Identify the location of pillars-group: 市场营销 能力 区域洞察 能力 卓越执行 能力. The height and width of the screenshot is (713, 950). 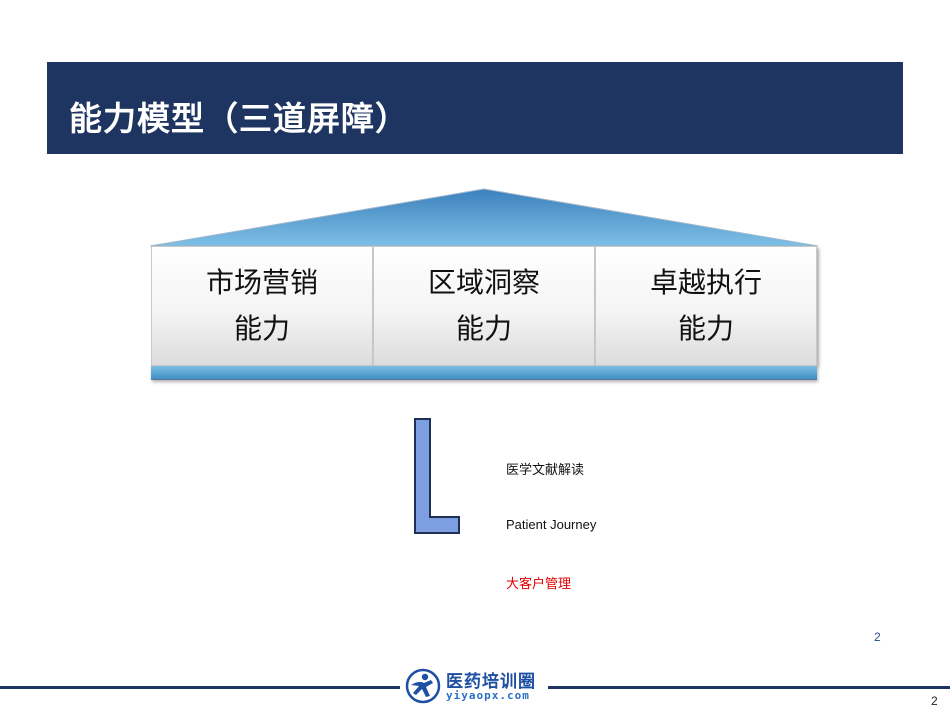
(484, 306).